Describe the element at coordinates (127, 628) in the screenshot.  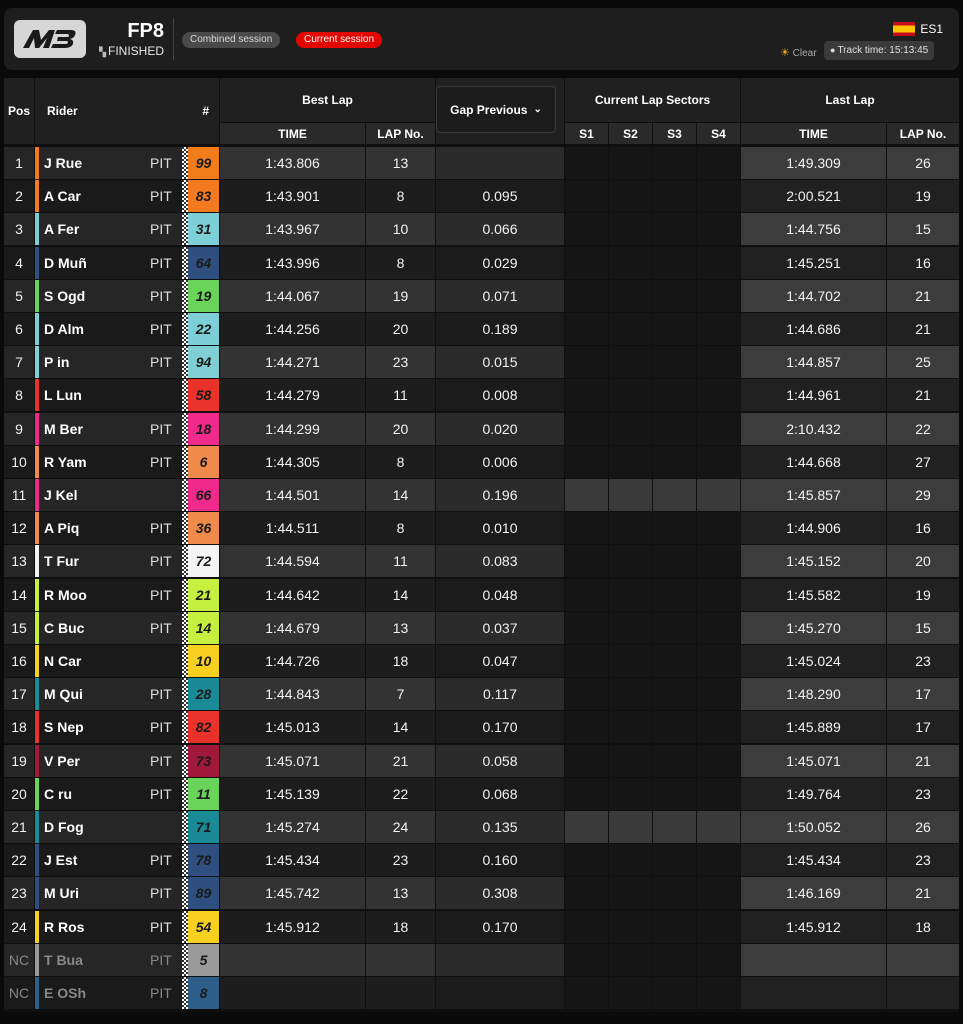
I see `rider-cell: C Buc PIT 14` at that location.